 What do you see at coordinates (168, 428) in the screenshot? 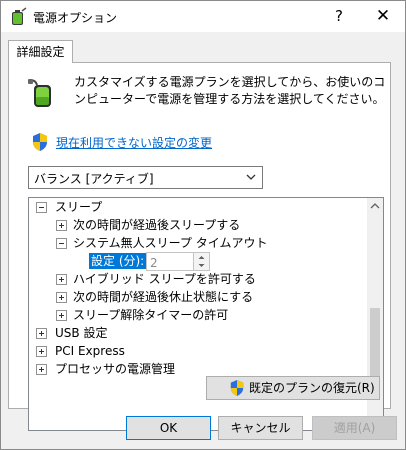
I see `ok-button: OK` at bounding box center [168, 428].